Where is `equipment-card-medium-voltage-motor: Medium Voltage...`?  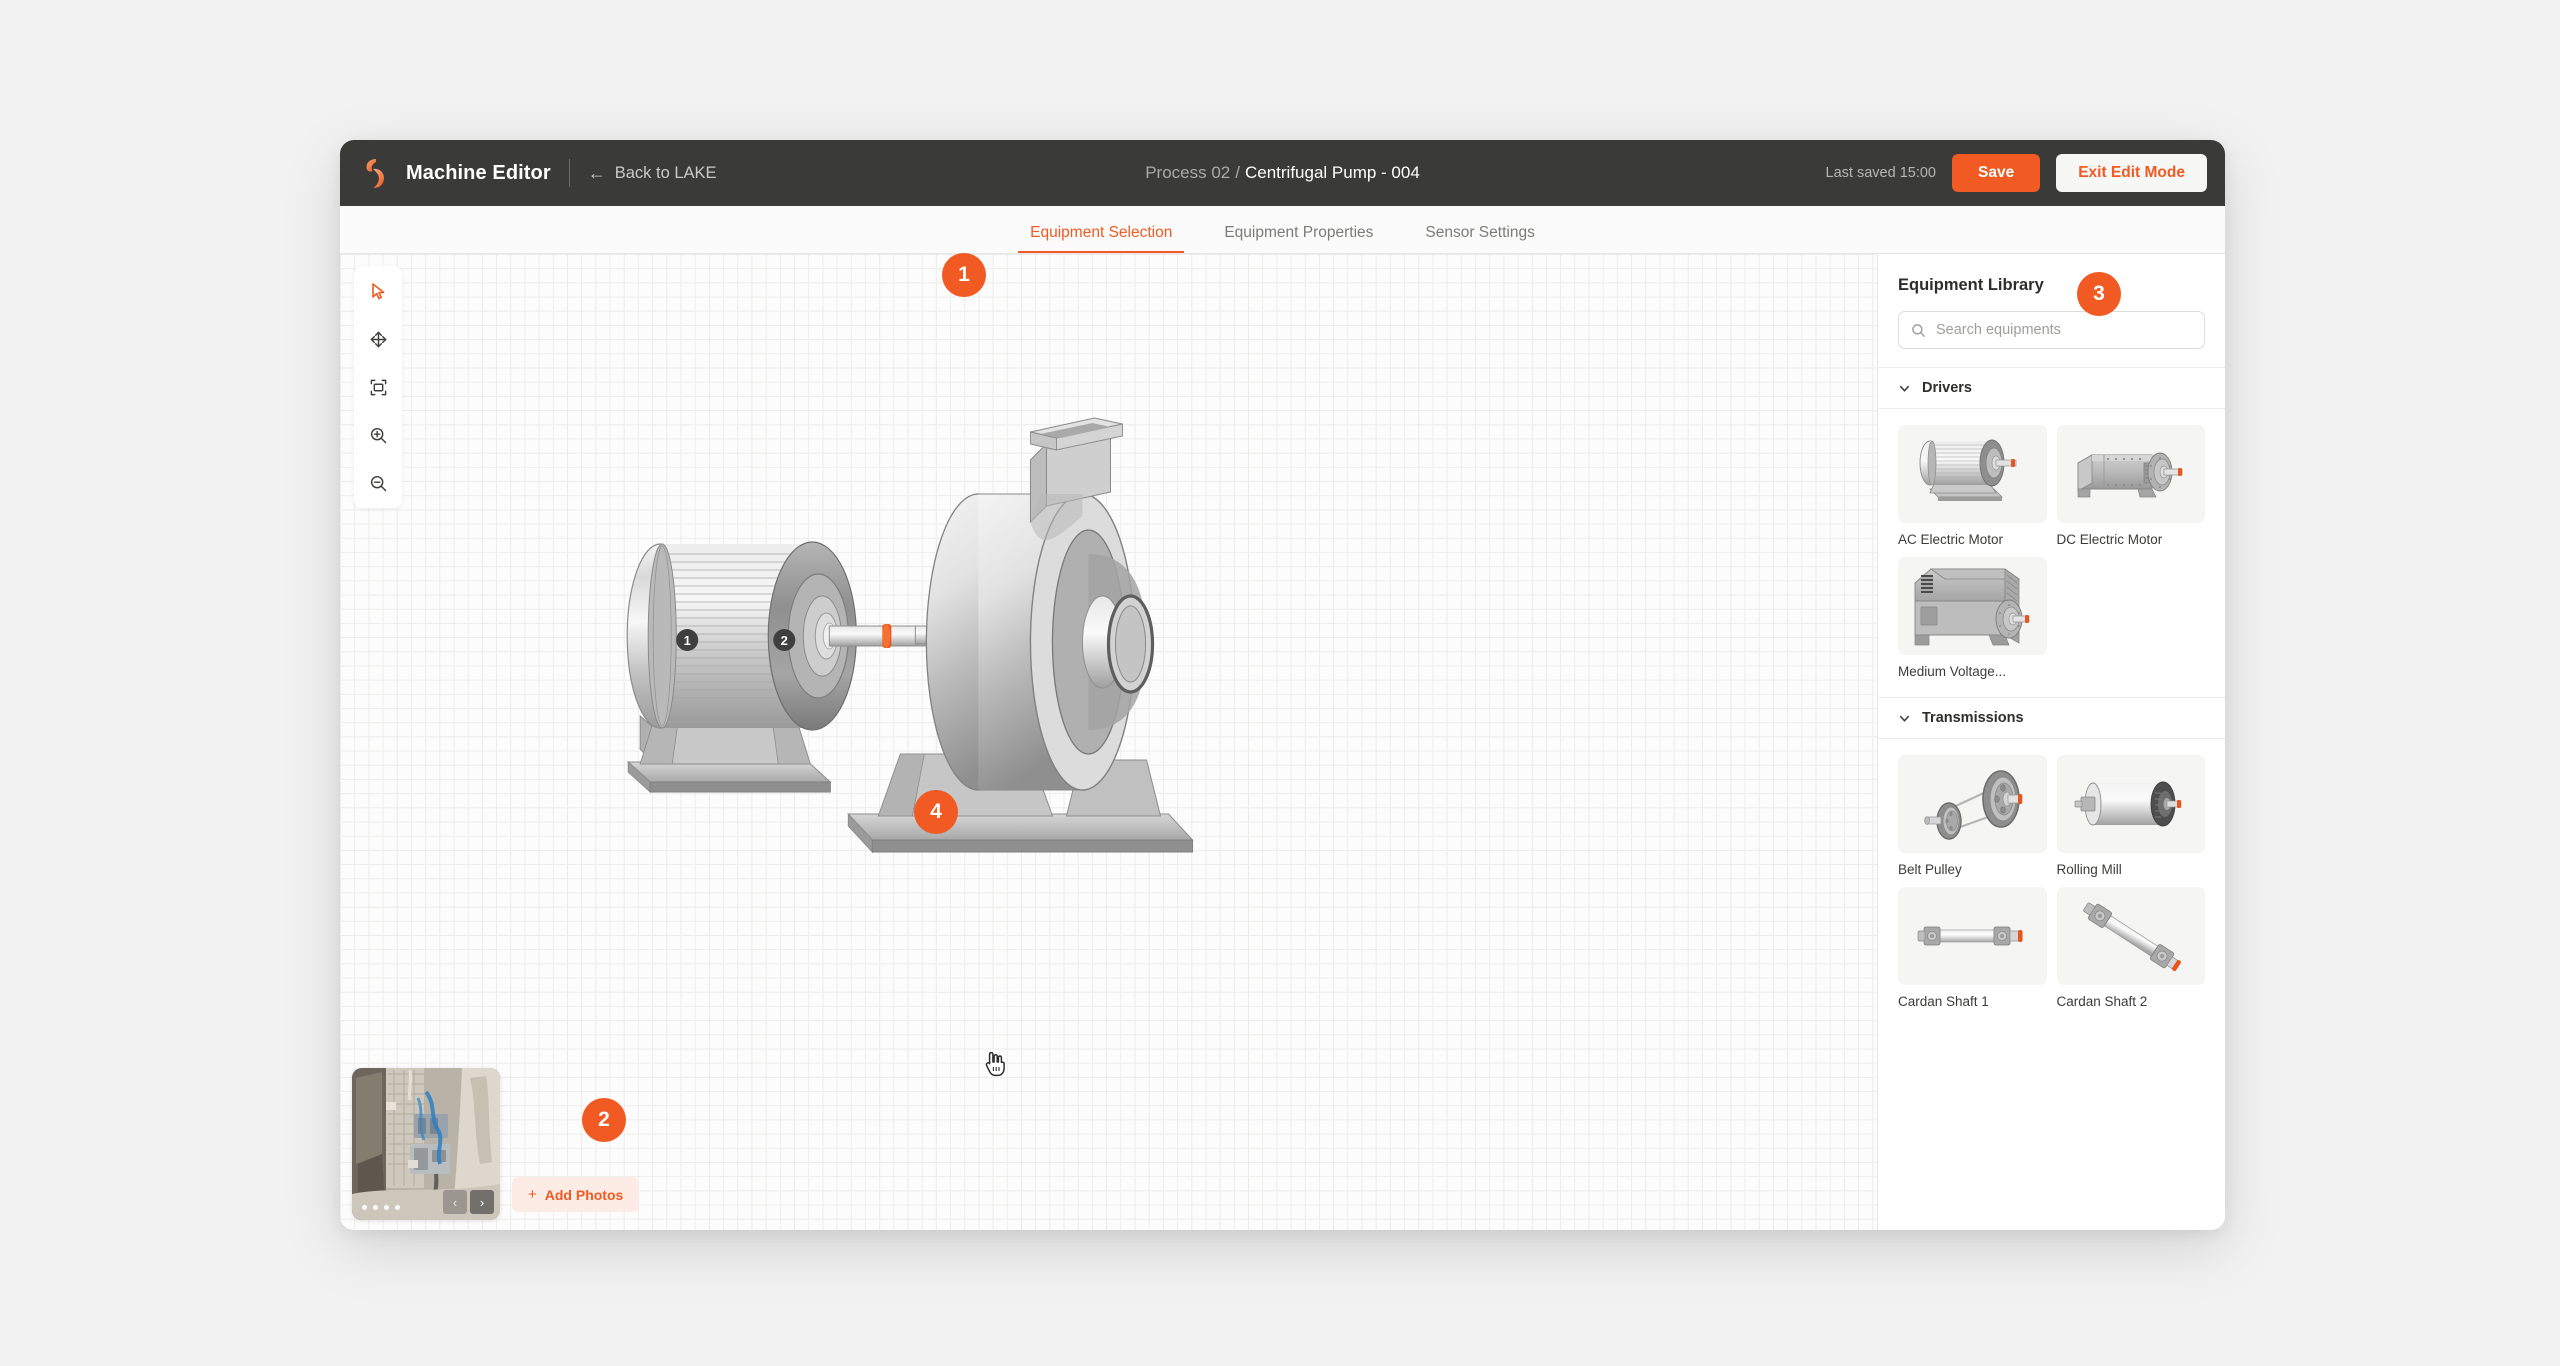 equipment-card-medium-voltage-motor: Medium Voltage... is located at coordinates (1972, 618).